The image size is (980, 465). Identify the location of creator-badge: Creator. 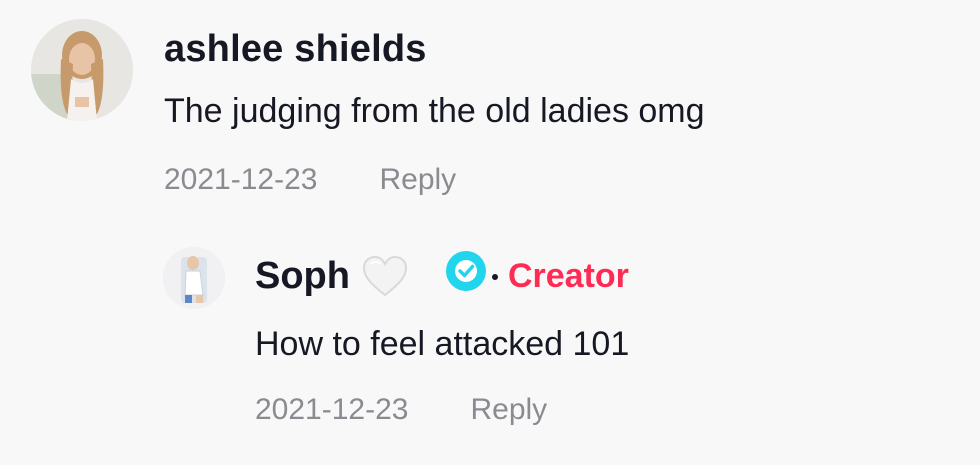
(568, 276).